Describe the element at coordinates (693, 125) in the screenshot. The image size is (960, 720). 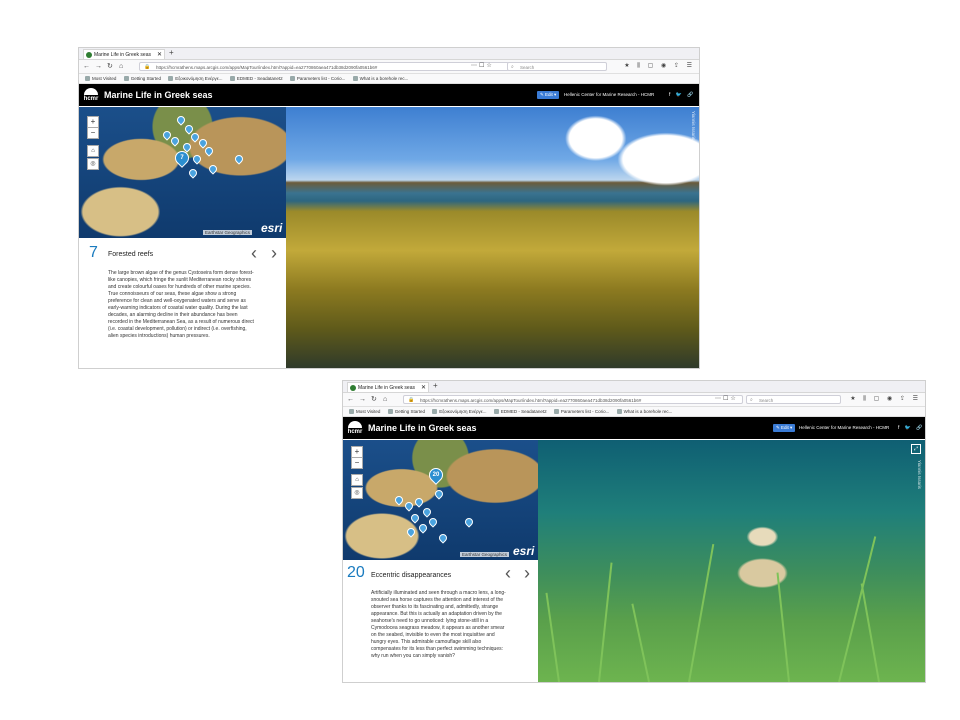
I see `photo-credit: Yiannis Issaris` at that location.